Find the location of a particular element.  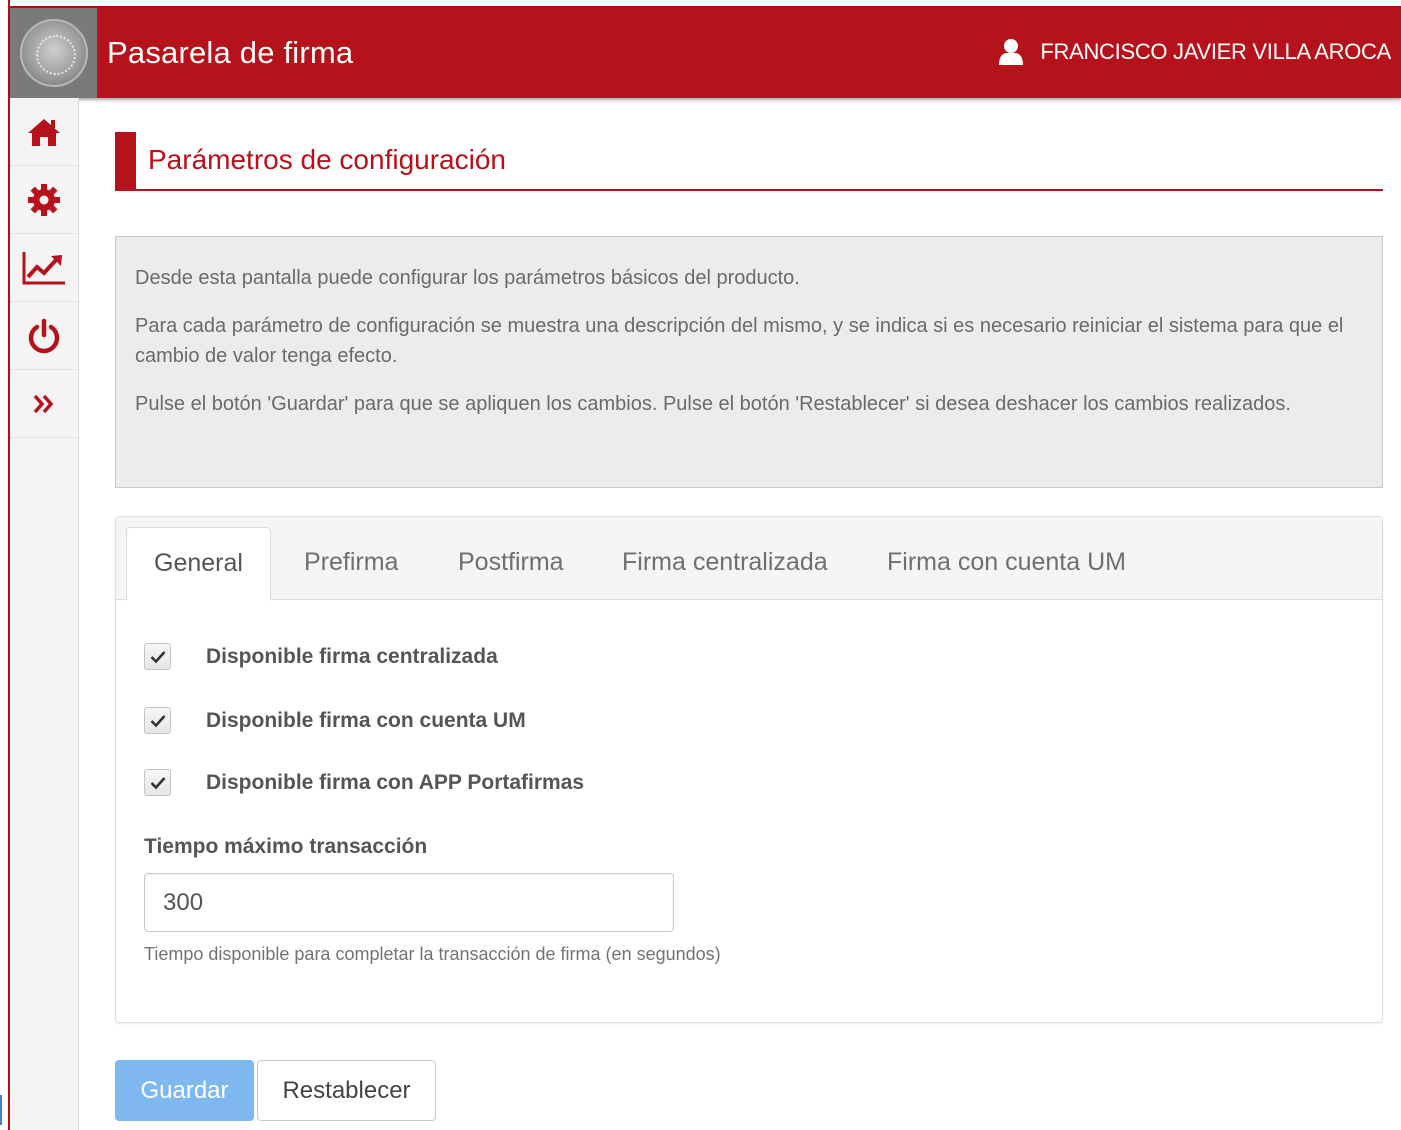

sidebar-item-logout is located at coordinates (44, 336).